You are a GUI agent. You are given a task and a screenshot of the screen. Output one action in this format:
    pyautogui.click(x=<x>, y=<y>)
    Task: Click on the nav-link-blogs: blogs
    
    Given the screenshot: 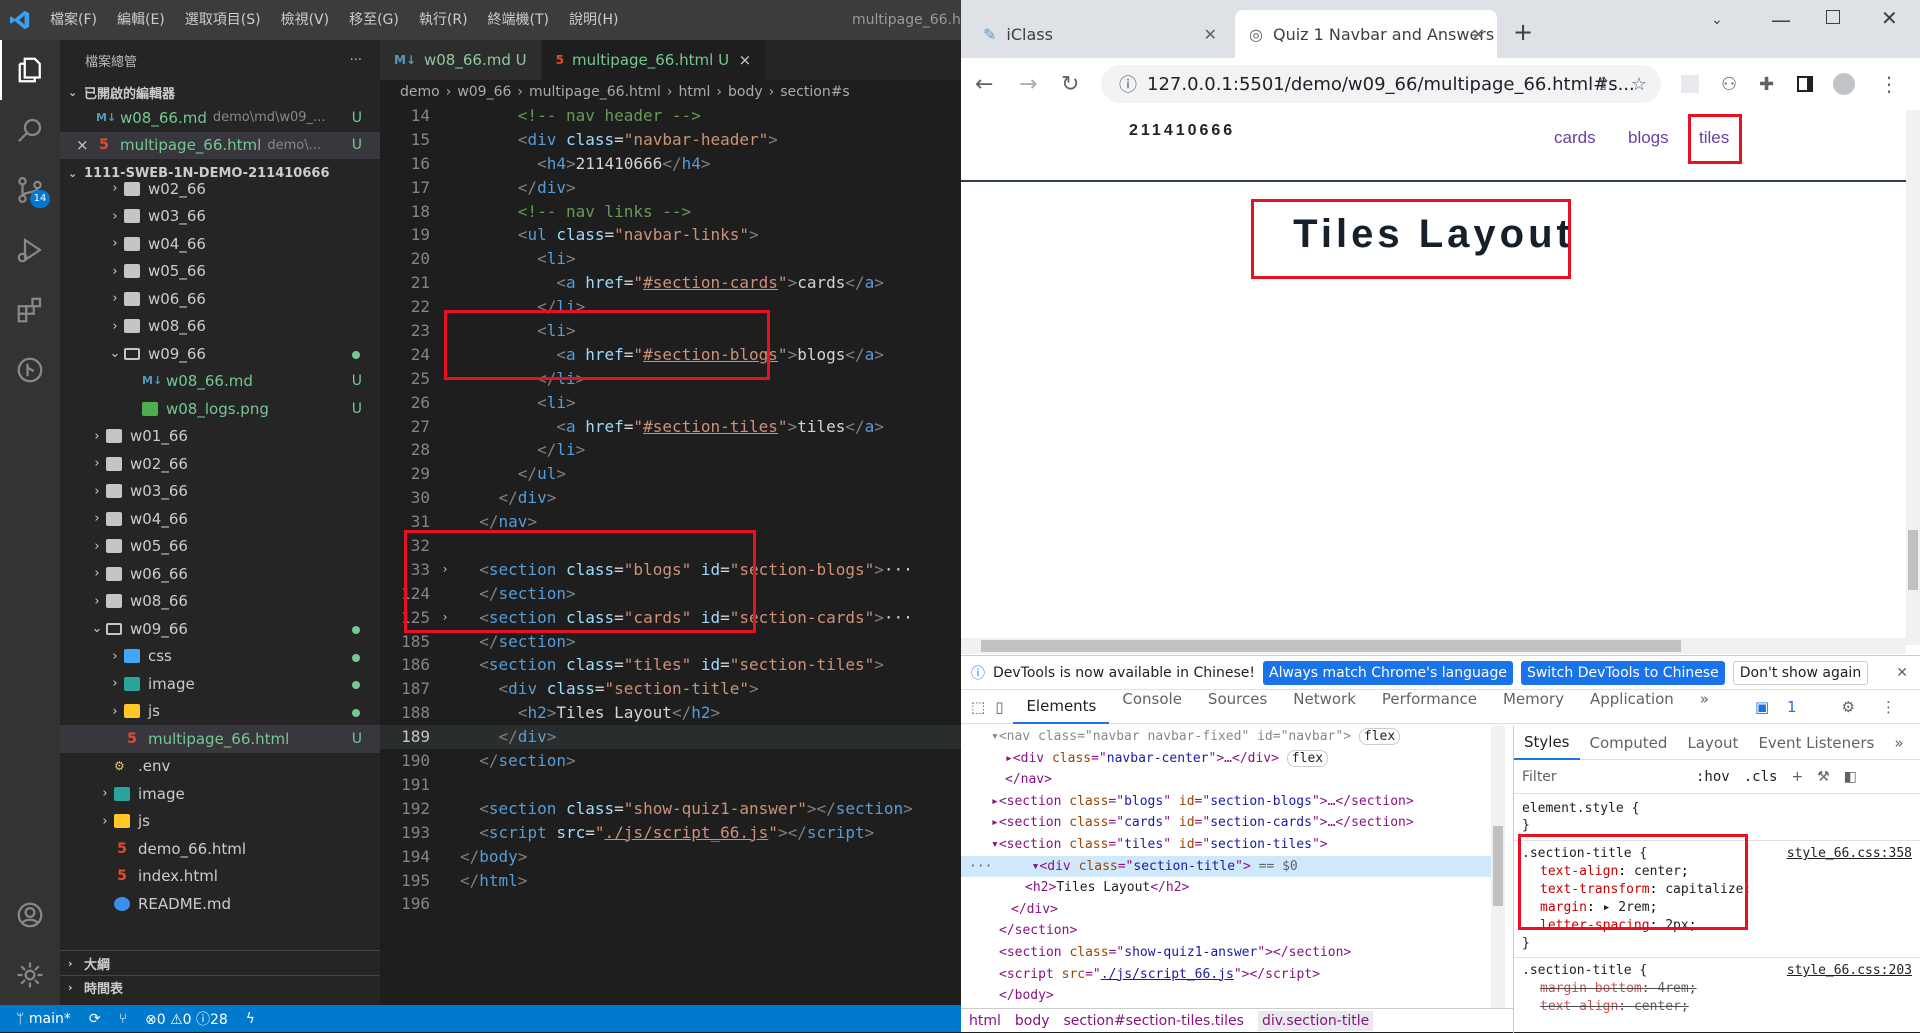 What is the action you would take?
    pyautogui.click(x=1648, y=138)
    